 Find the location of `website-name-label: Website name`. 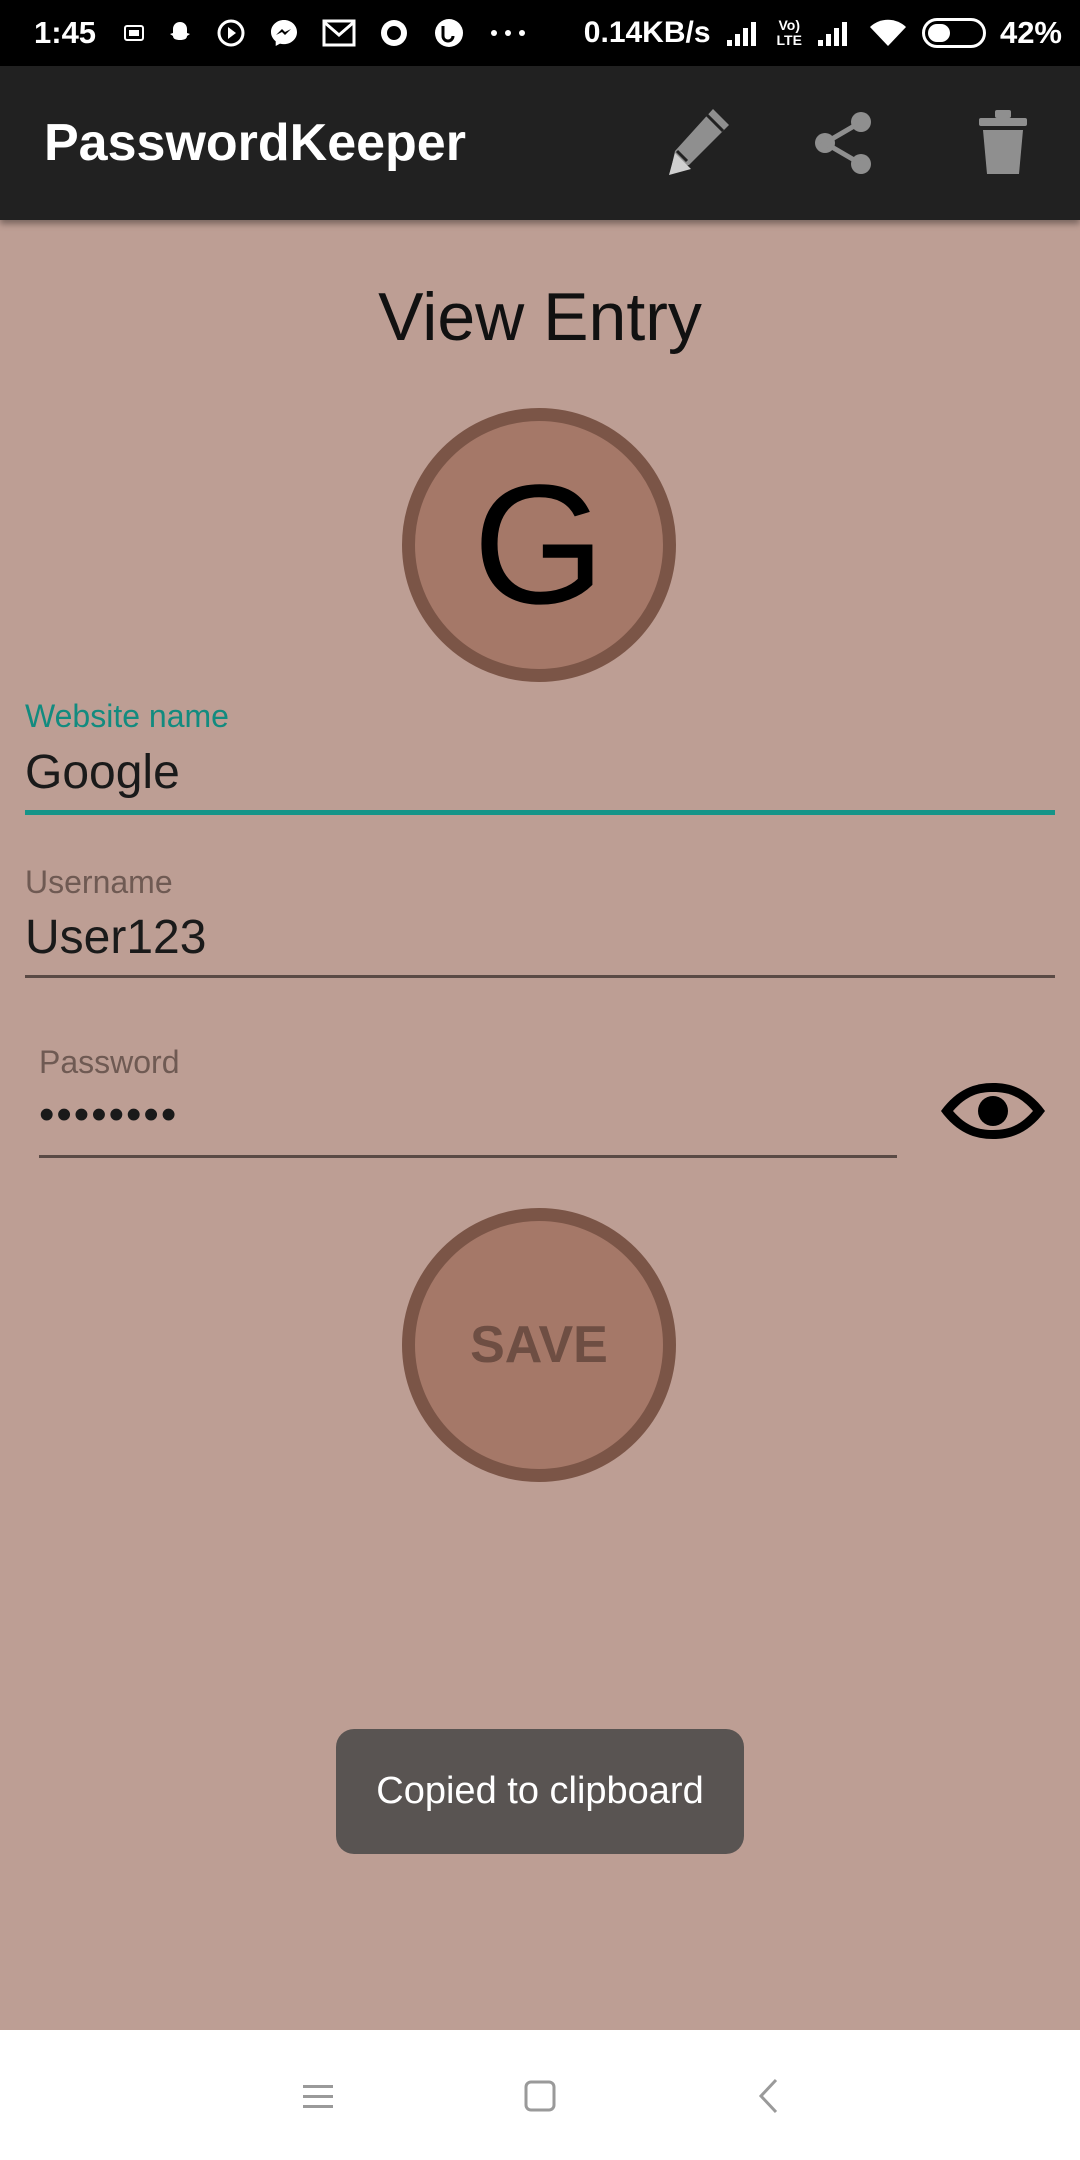

website-name-label: Website name is located at coordinates (127, 716).